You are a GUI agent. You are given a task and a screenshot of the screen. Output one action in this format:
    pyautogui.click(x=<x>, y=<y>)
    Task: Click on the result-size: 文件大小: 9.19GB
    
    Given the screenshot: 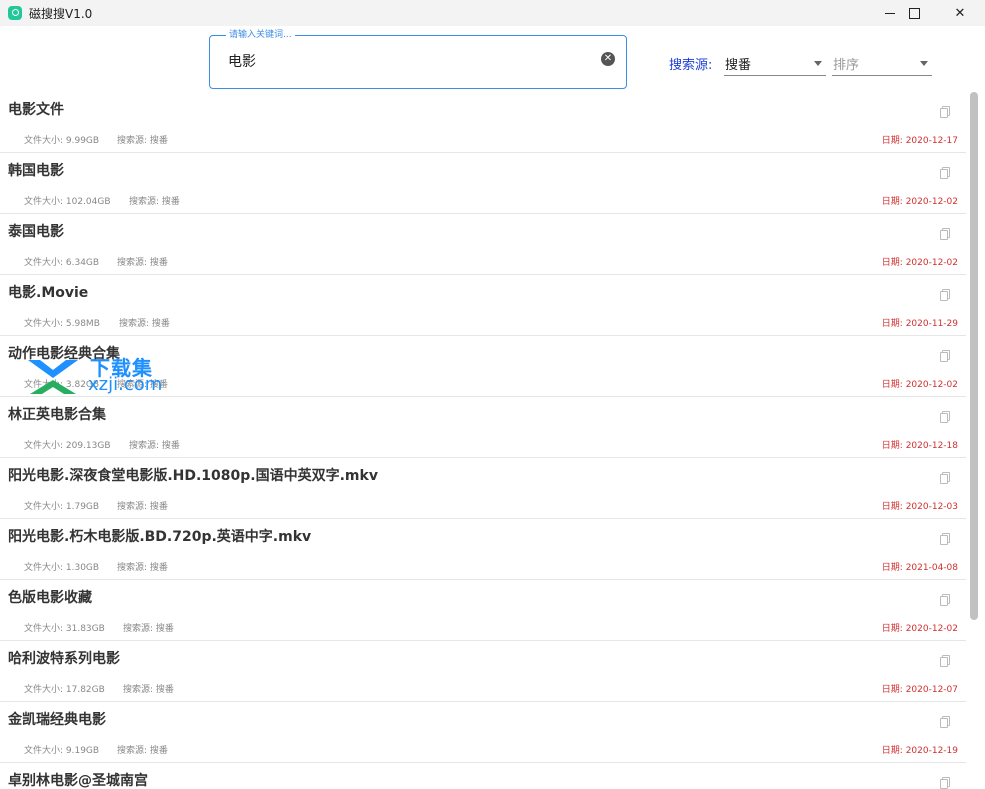 What is the action you would take?
    pyautogui.click(x=62, y=751)
    